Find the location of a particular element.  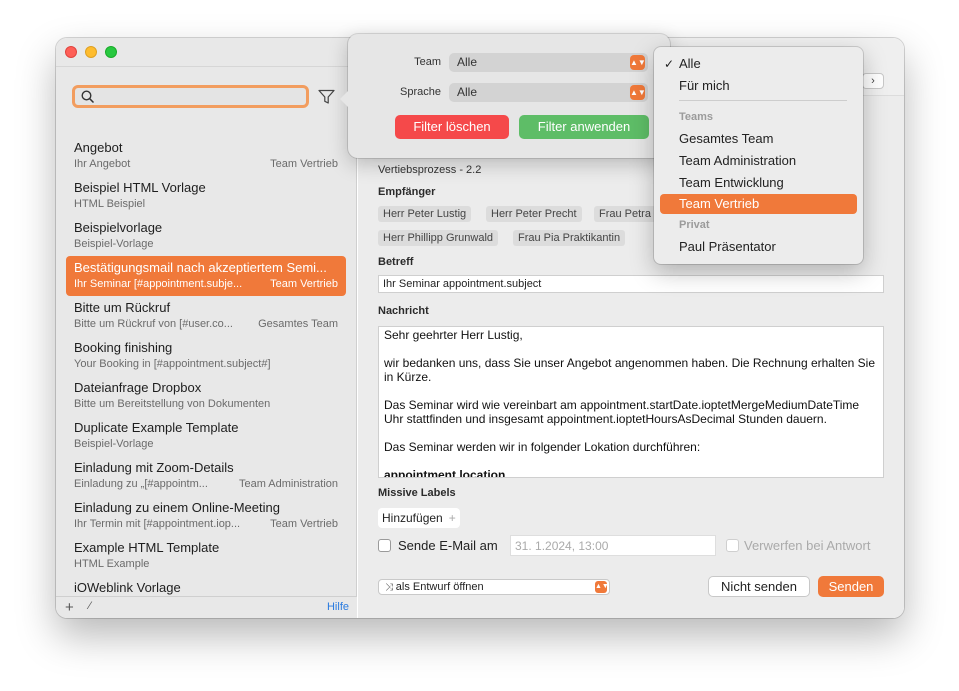

labels-label: Missive Labels is located at coordinates (417, 493).